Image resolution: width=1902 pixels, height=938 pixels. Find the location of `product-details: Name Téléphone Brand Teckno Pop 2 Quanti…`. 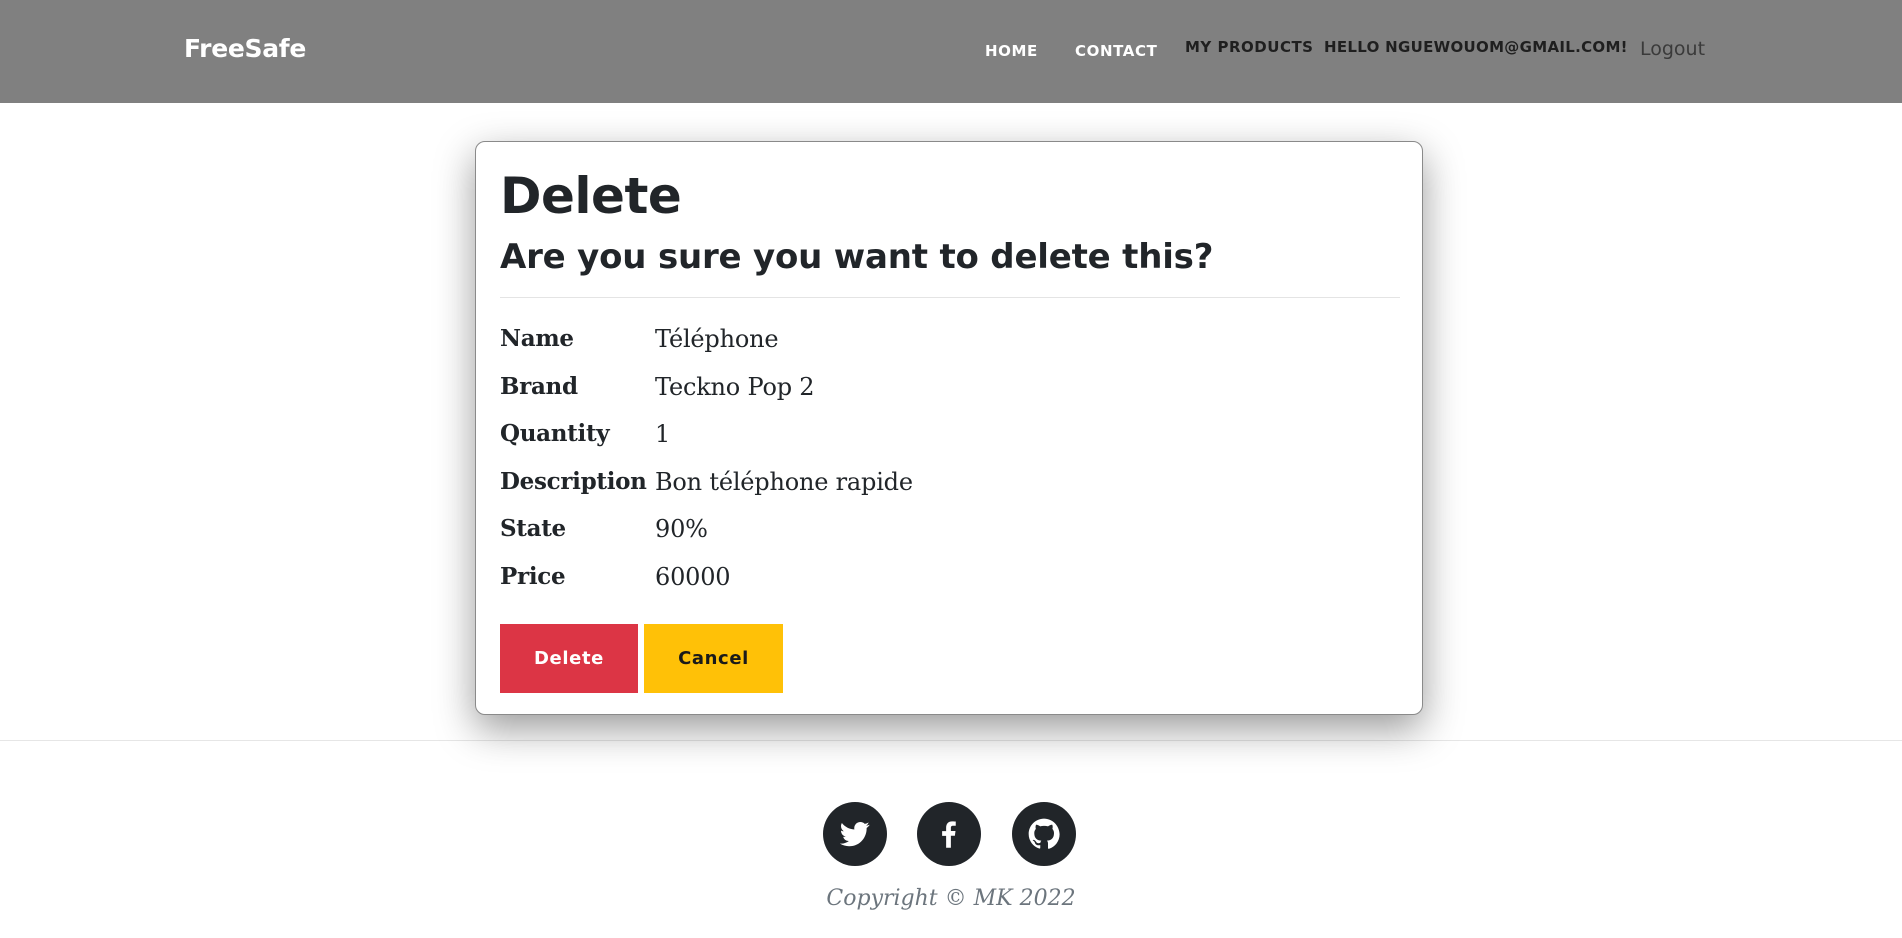

product-details: Name Téléphone Brand Teckno Pop 2 Quanti… is located at coordinates (950, 460).